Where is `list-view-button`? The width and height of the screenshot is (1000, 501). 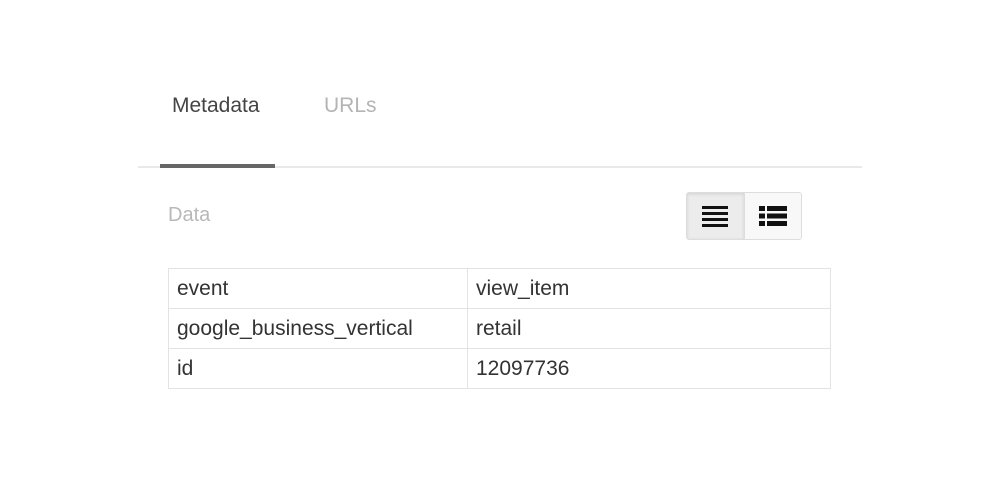 list-view-button is located at coordinates (716, 216).